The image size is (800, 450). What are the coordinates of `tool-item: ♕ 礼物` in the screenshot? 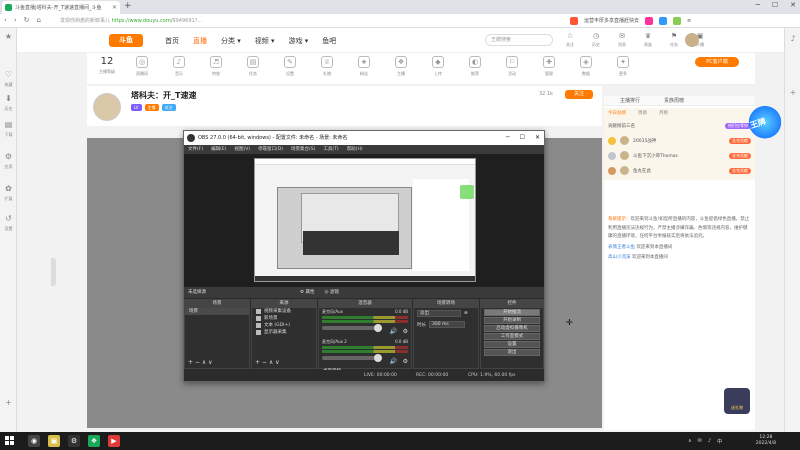 It's located at (327, 66).